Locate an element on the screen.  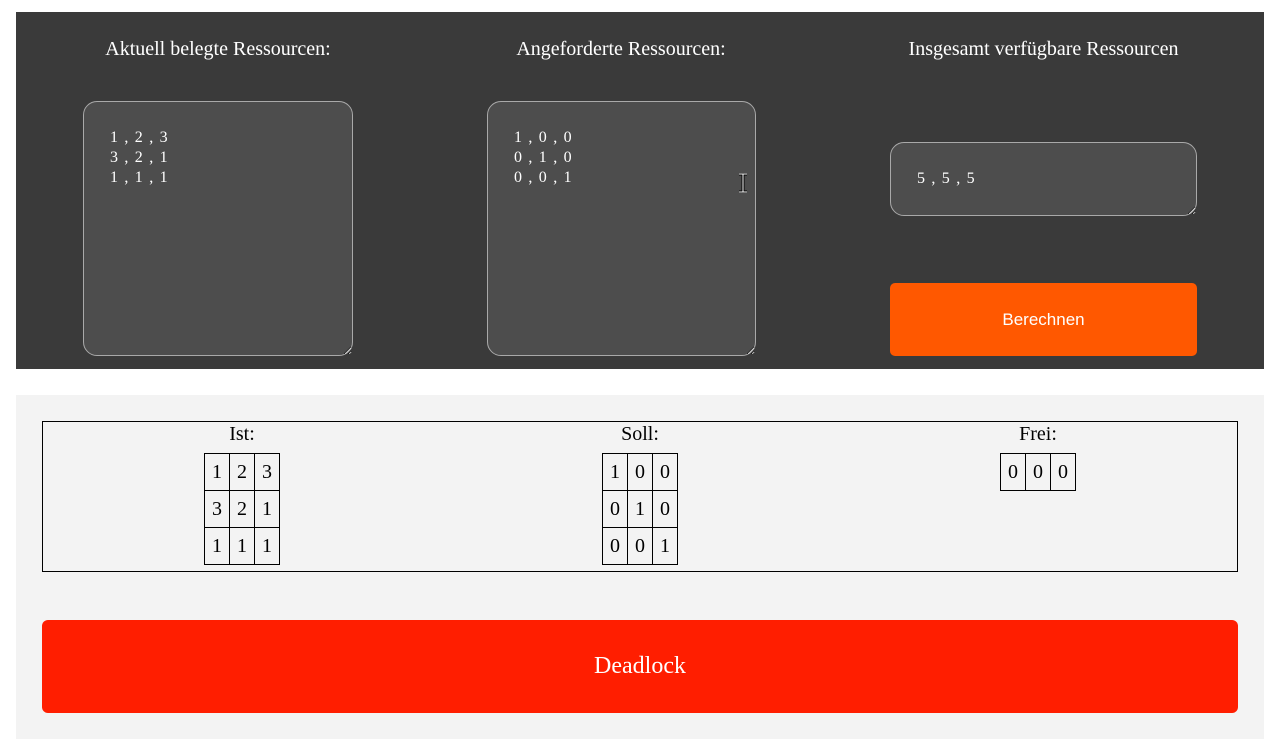
ist-matrix-row: 111 is located at coordinates (242, 546).